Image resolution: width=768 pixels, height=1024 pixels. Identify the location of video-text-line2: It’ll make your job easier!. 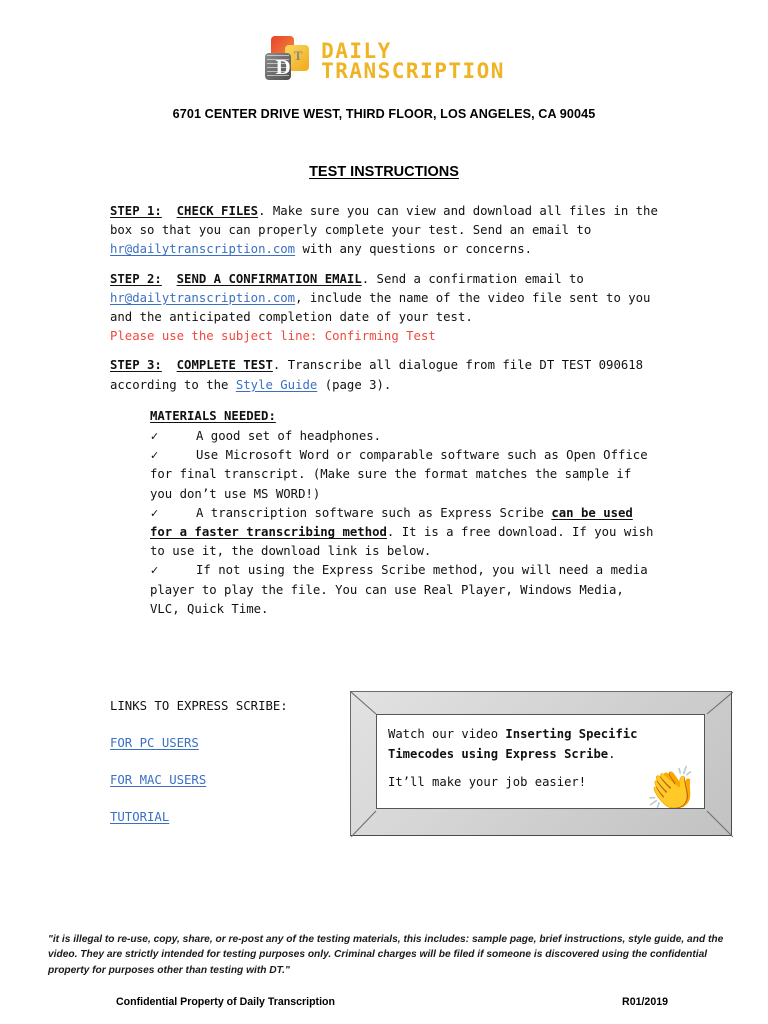
(487, 782).